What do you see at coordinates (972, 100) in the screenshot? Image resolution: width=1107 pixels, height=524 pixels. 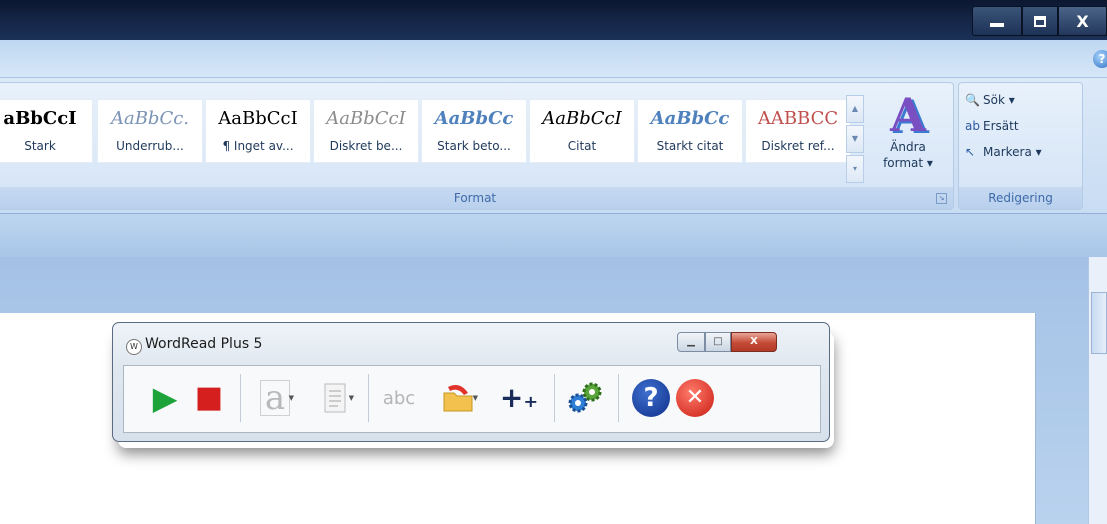 I see `binoculars-icon: 🔍` at bounding box center [972, 100].